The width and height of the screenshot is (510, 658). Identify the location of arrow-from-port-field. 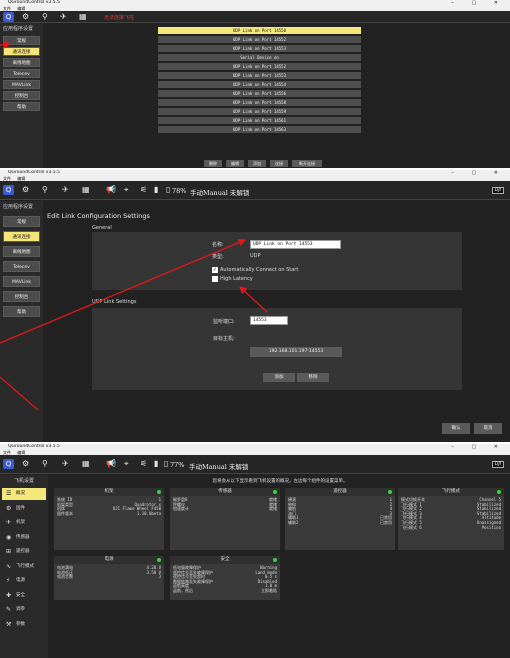
(253, 299).